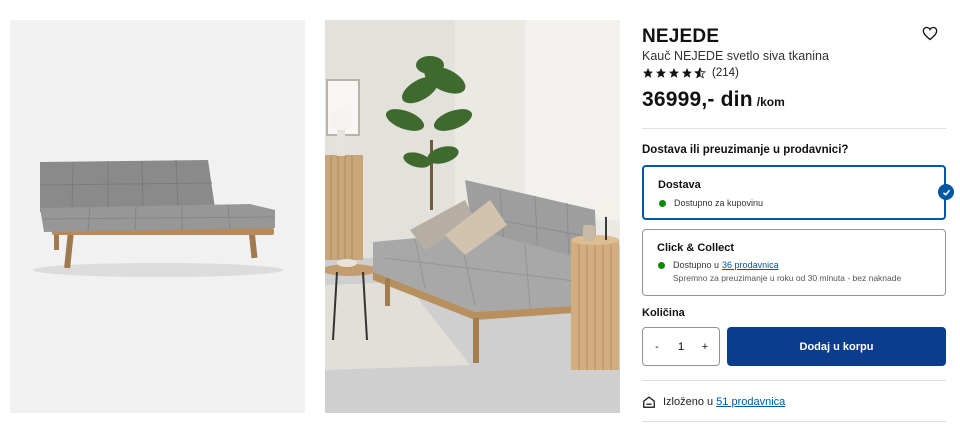  I want to click on store-availability: Izloženo u 51 prodavnica, so click(713, 402).